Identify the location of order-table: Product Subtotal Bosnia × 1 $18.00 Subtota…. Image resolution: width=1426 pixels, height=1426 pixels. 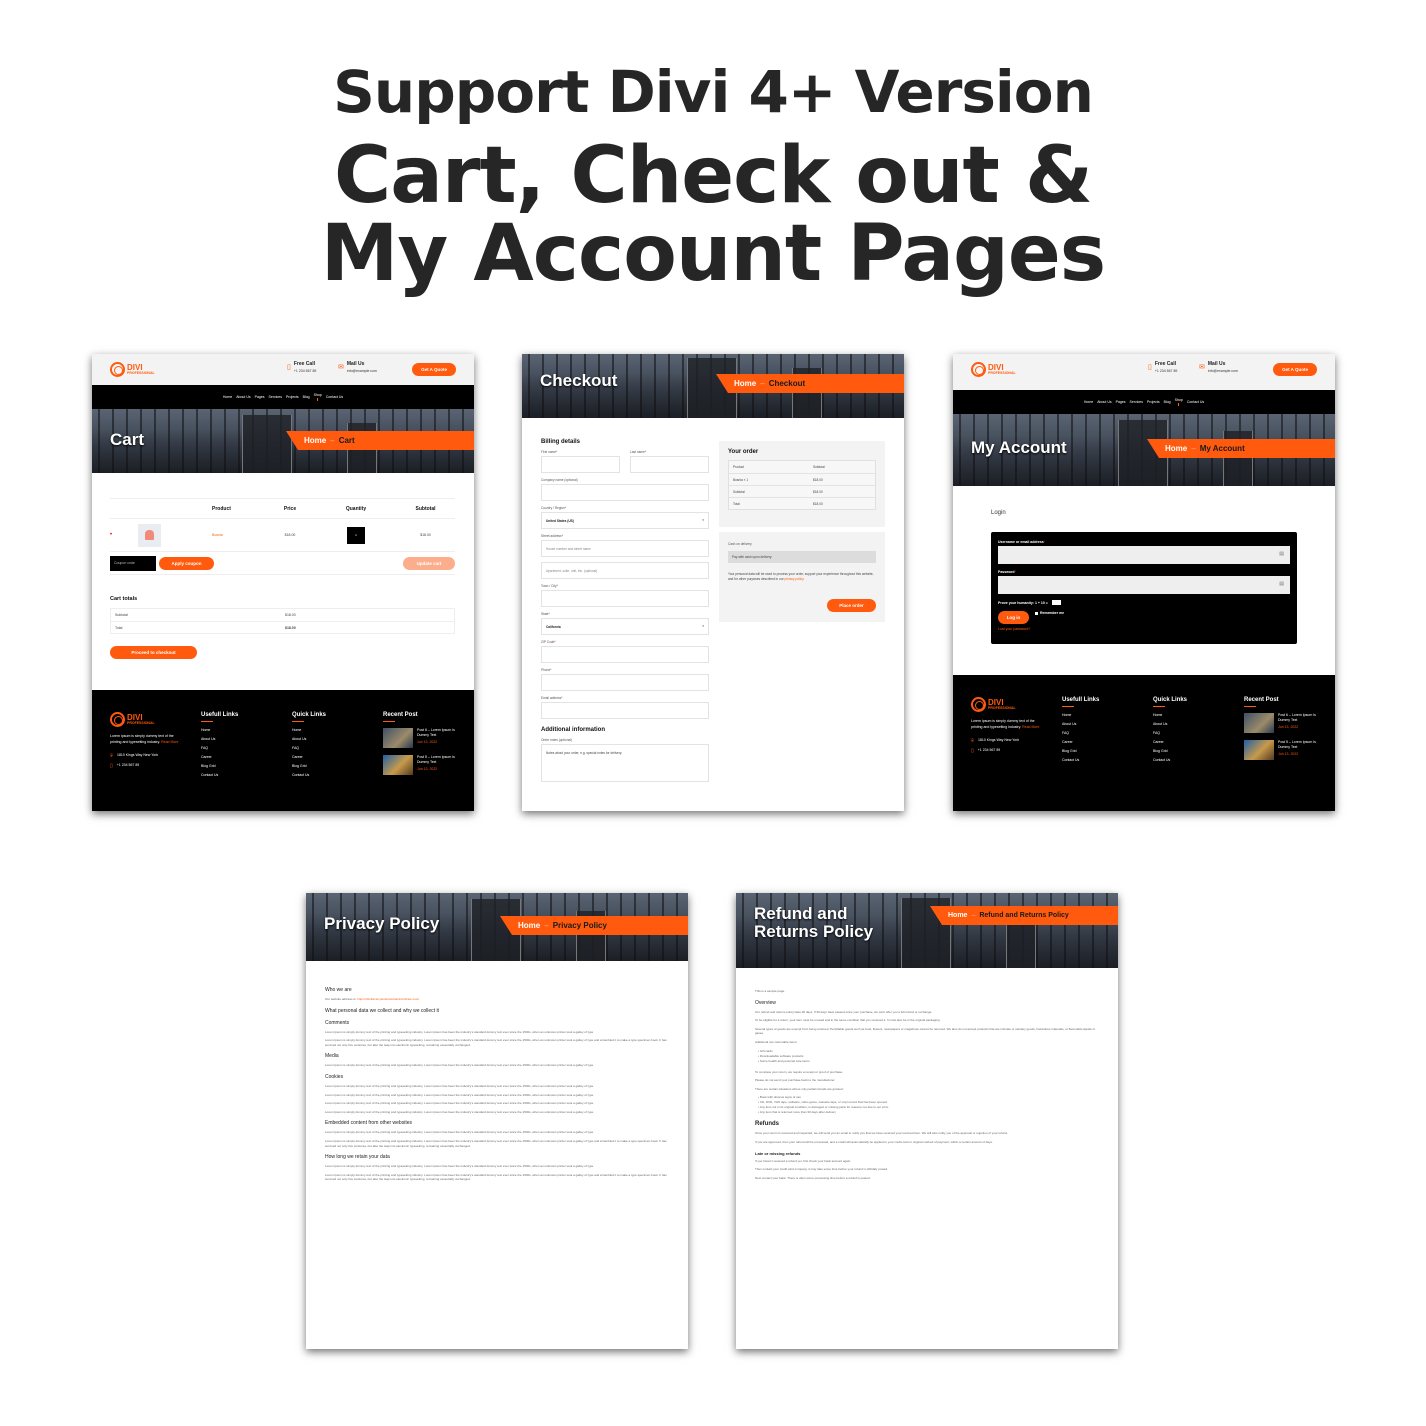
(802, 485).